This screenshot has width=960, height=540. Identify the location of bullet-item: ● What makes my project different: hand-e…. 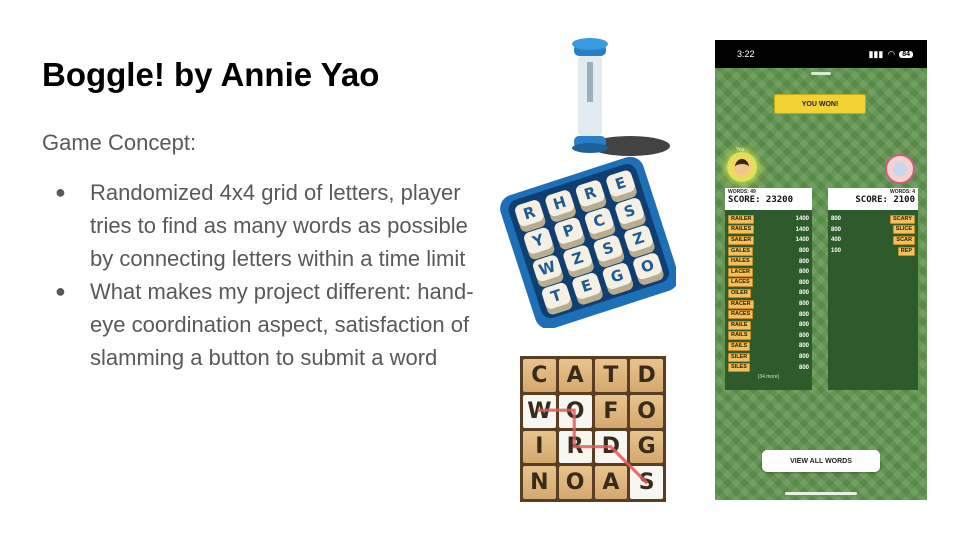
(262, 324).